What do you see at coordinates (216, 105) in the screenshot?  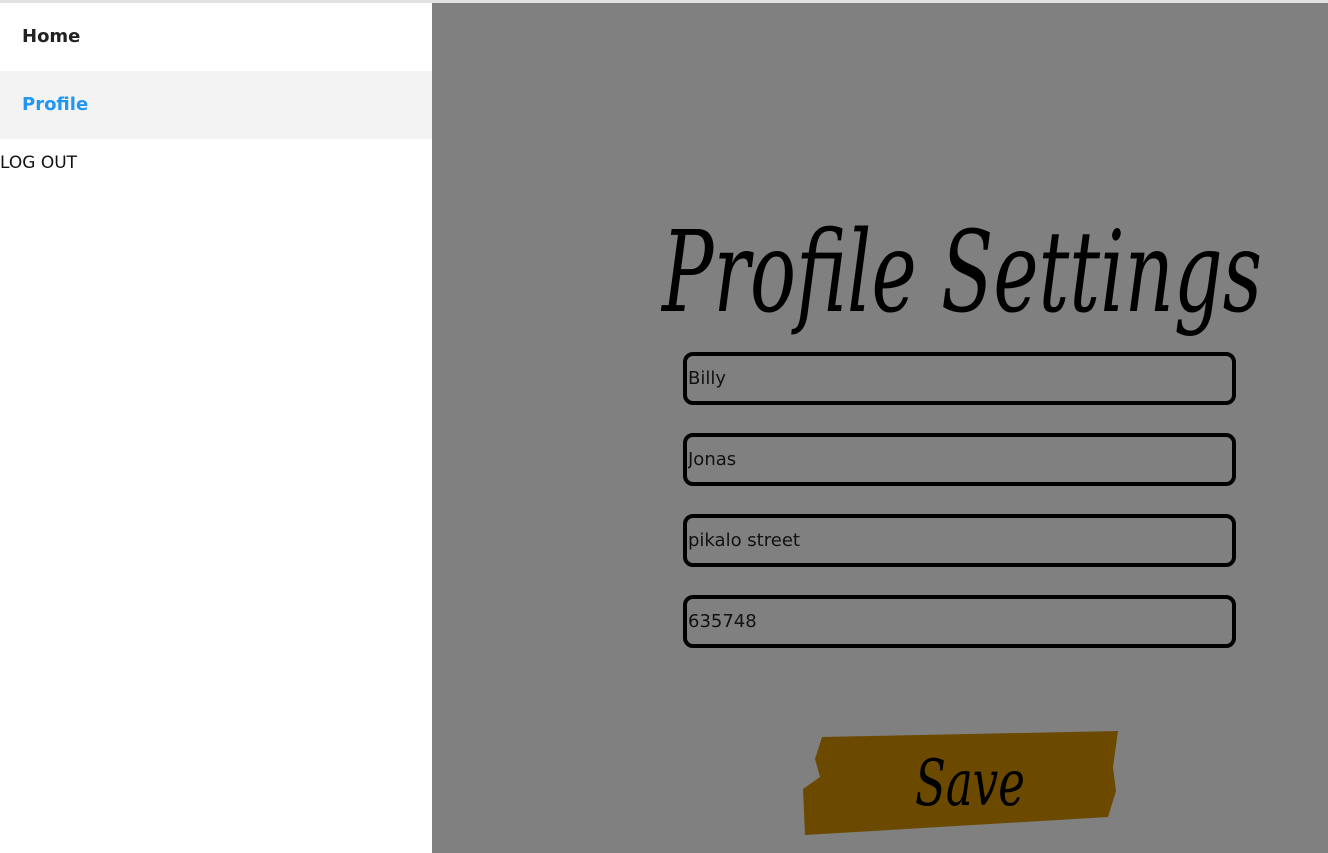 I see `nav-item-profile: Profile` at bounding box center [216, 105].